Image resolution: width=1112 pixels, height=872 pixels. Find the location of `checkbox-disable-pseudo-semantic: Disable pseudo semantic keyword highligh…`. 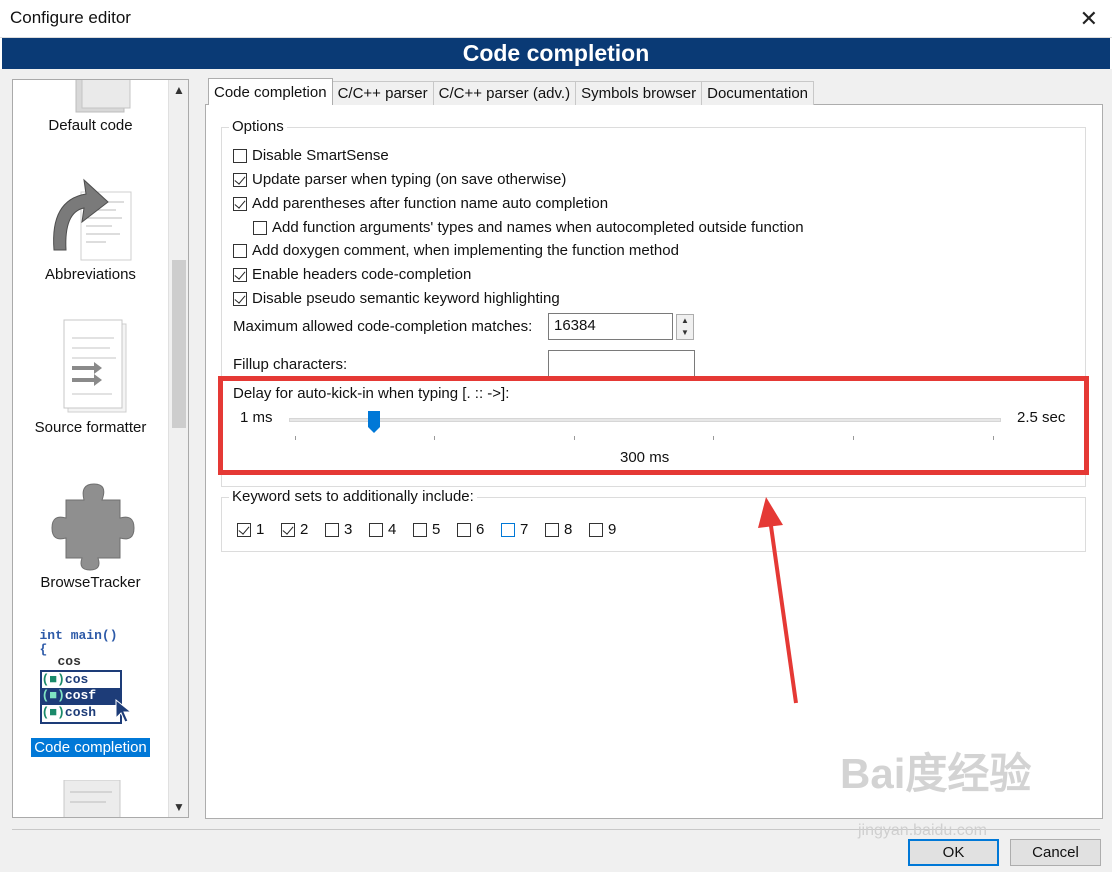

checkbox-disable-pseudo-semantic: Disable pseudo semantic keyword highligh… is located at coordinates (396, 298).